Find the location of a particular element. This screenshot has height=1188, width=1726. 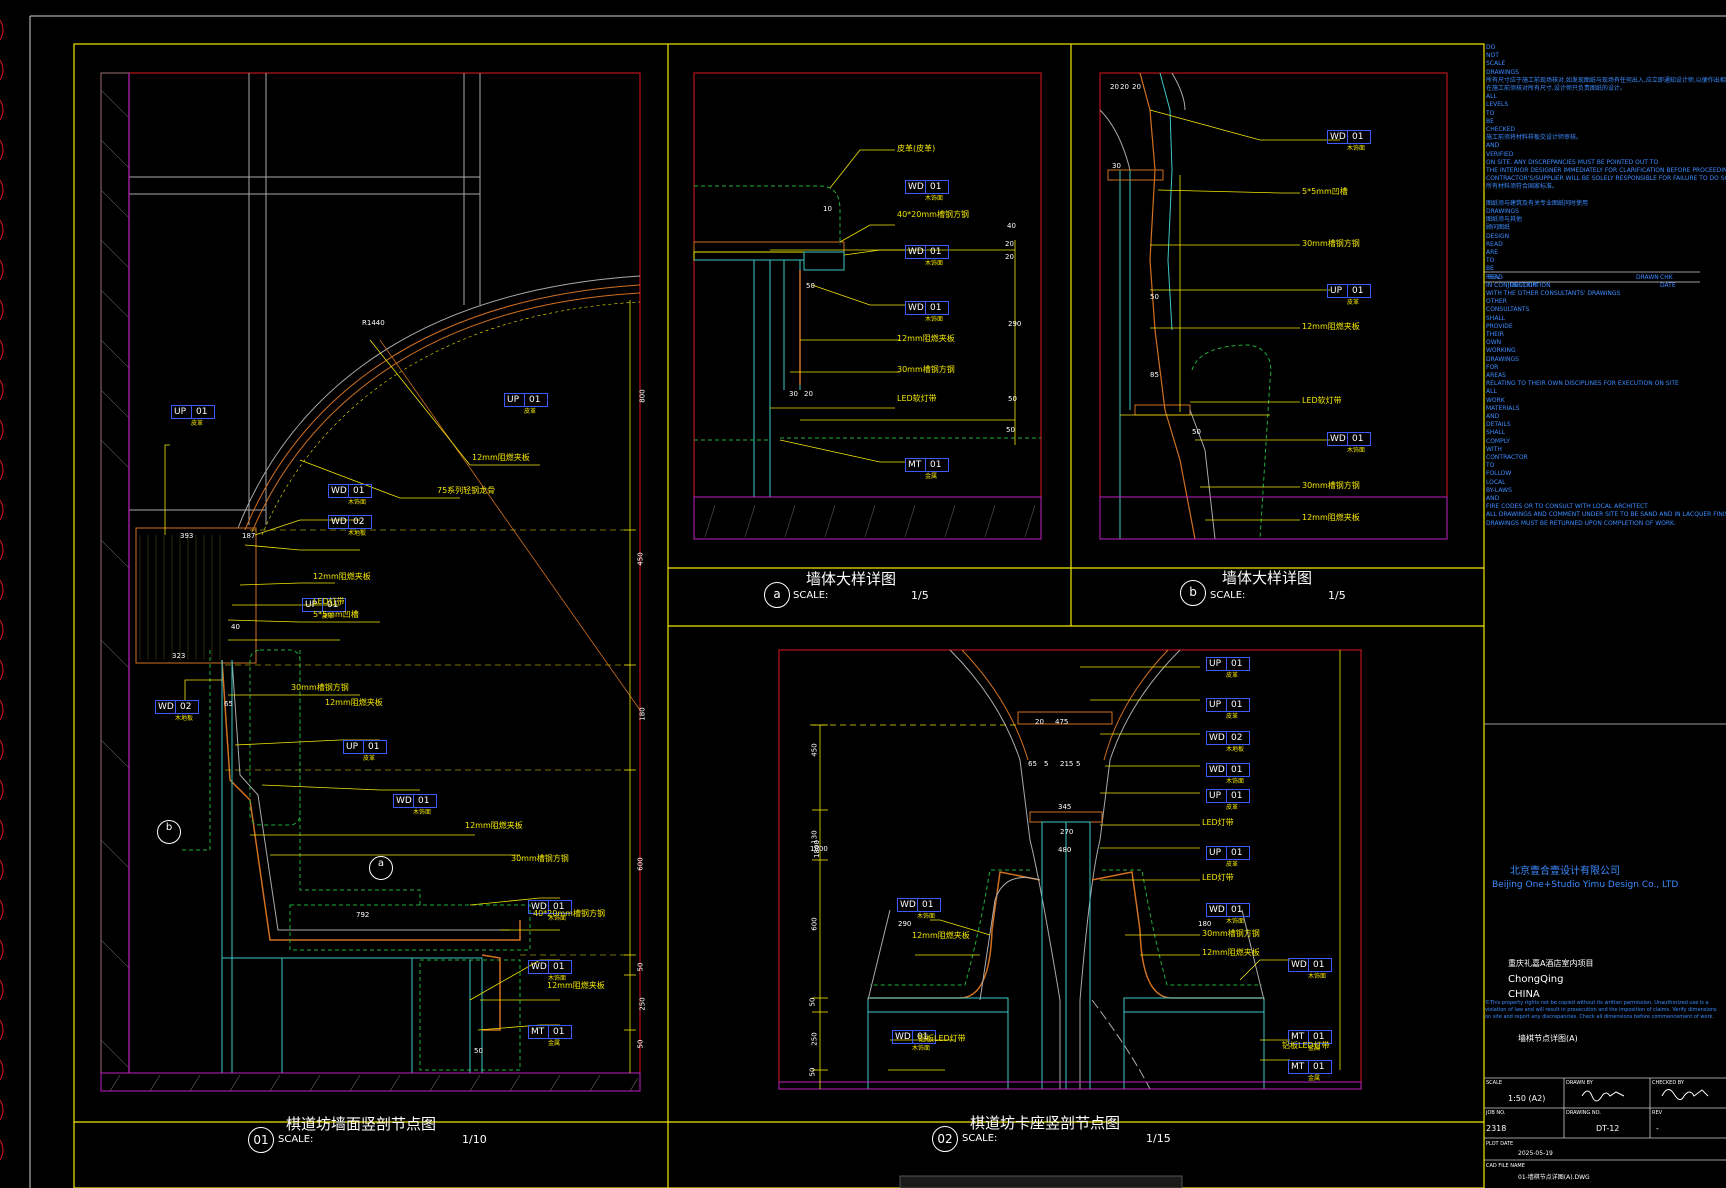

callout-aluminum-led: 铝板LED灯带 is located at coordinates (1306, 1045).